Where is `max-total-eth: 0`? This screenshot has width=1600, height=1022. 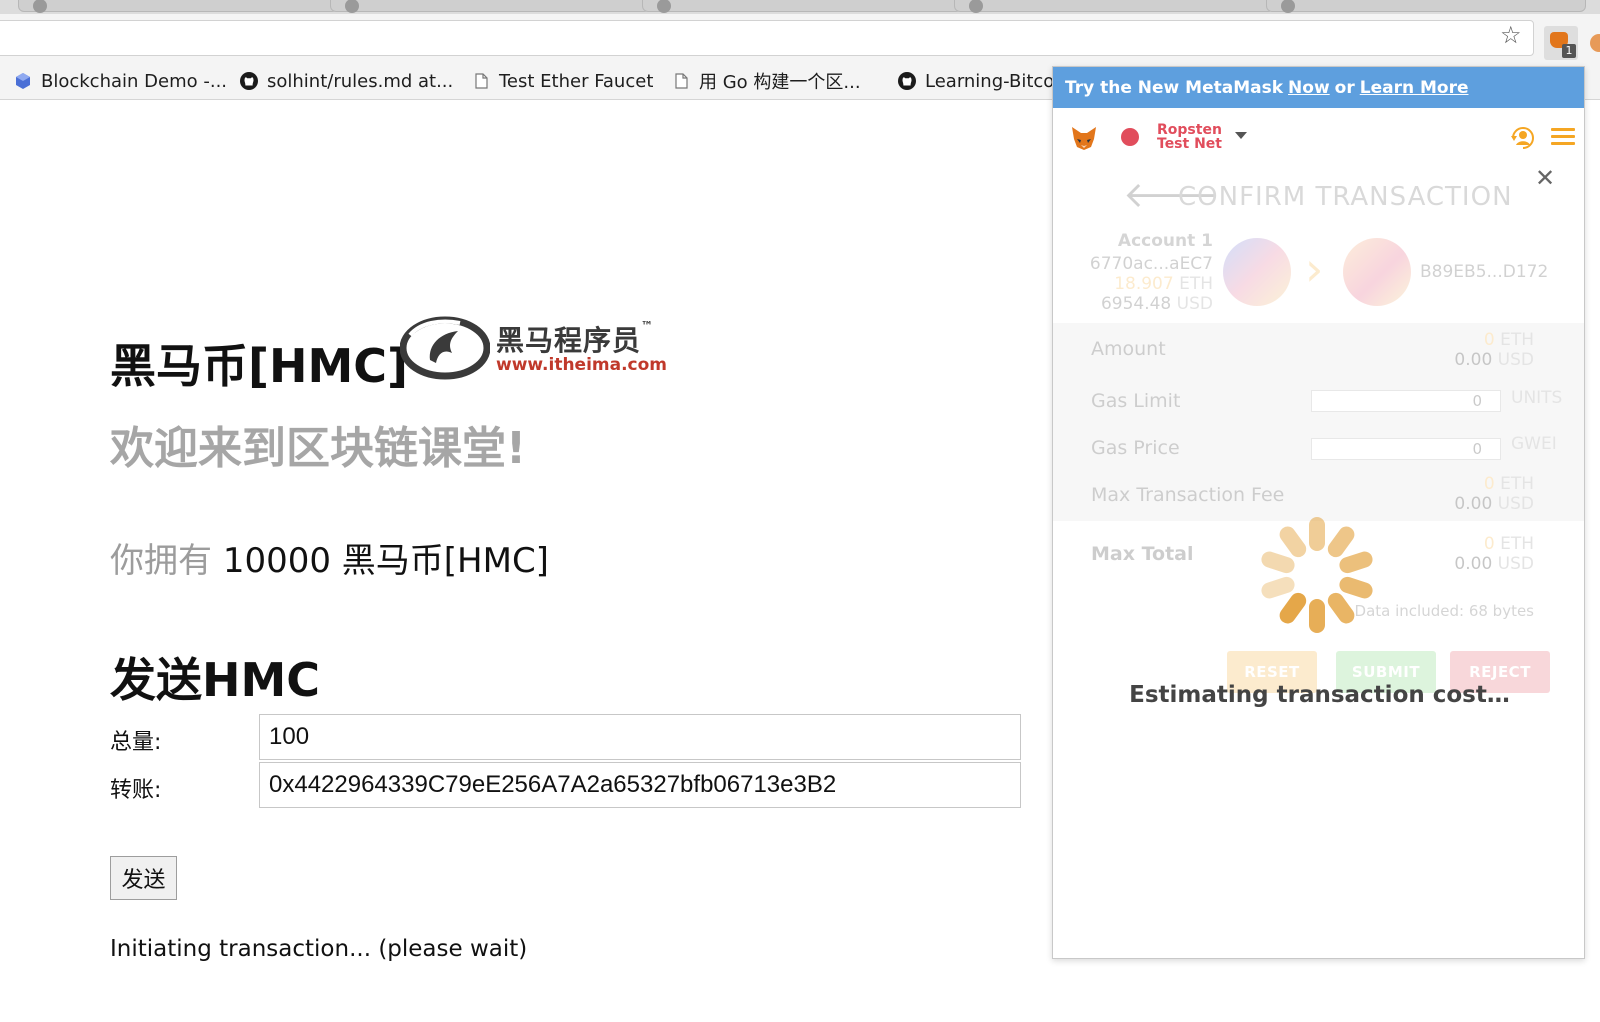 max-total-eth: 0 is located at coordinates (1489, 544).